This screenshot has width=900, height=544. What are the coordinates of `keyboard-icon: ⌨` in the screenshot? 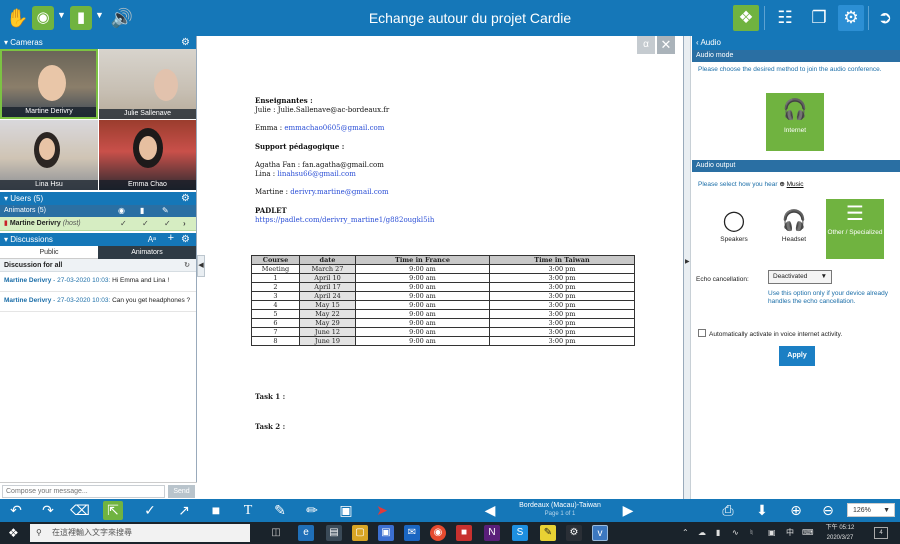 It's located at (808, 533).